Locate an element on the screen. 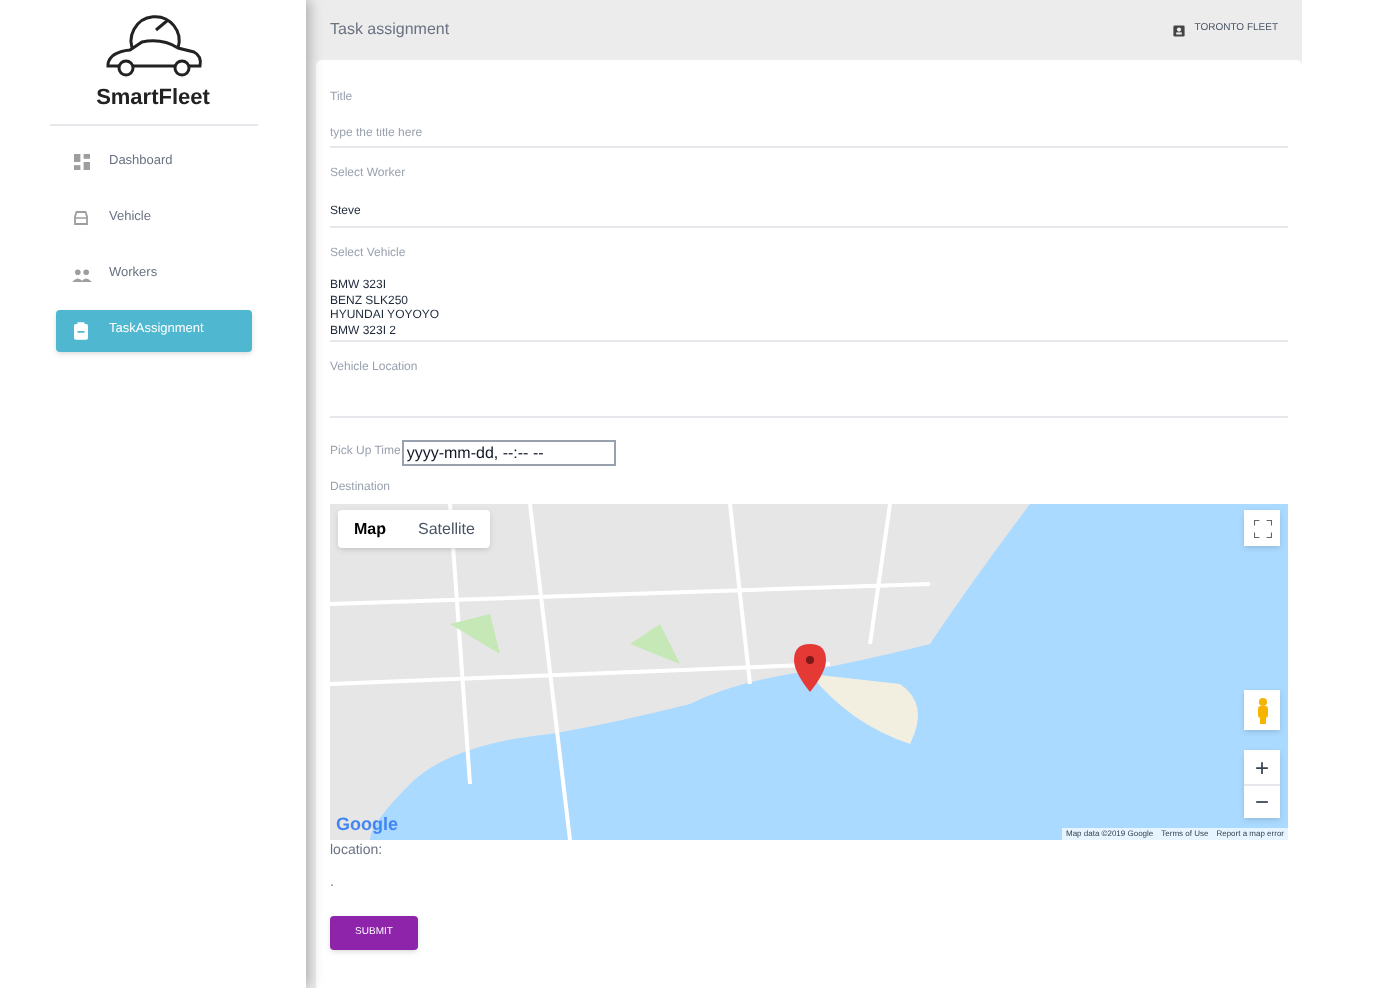  people-icon is located at coordinates (81, 274).